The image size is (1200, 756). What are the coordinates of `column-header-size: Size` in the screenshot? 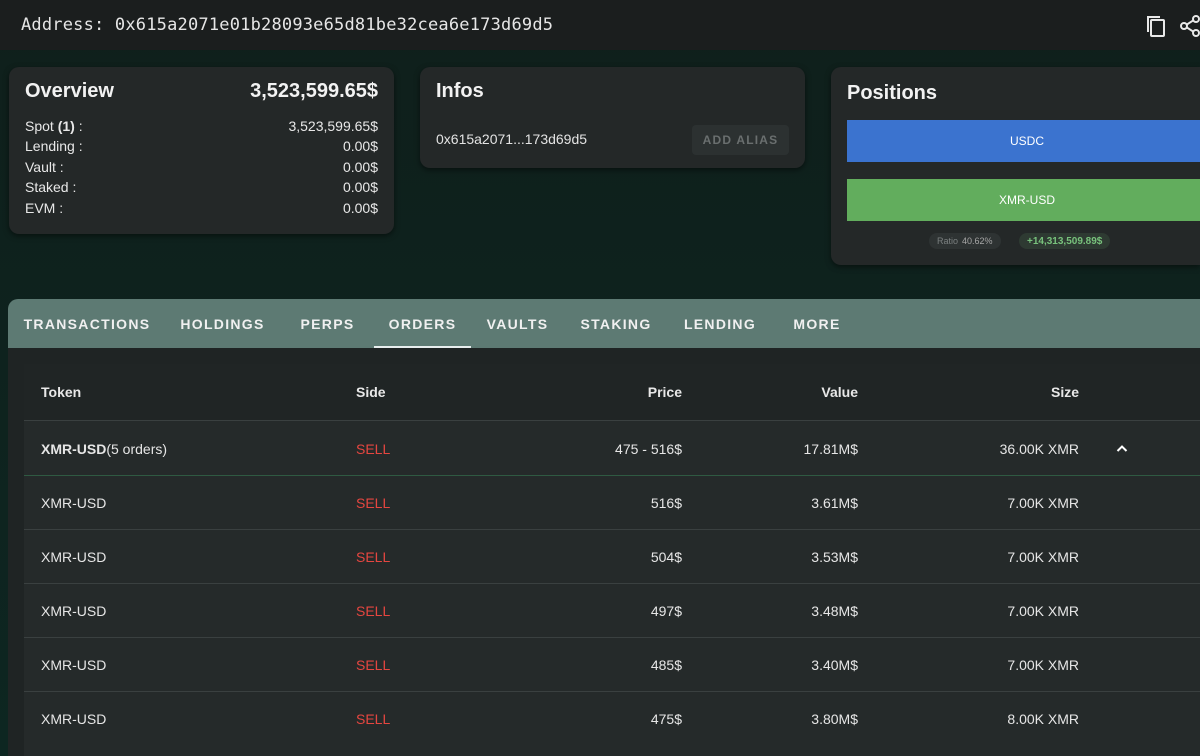 It's located at (1065, 392).